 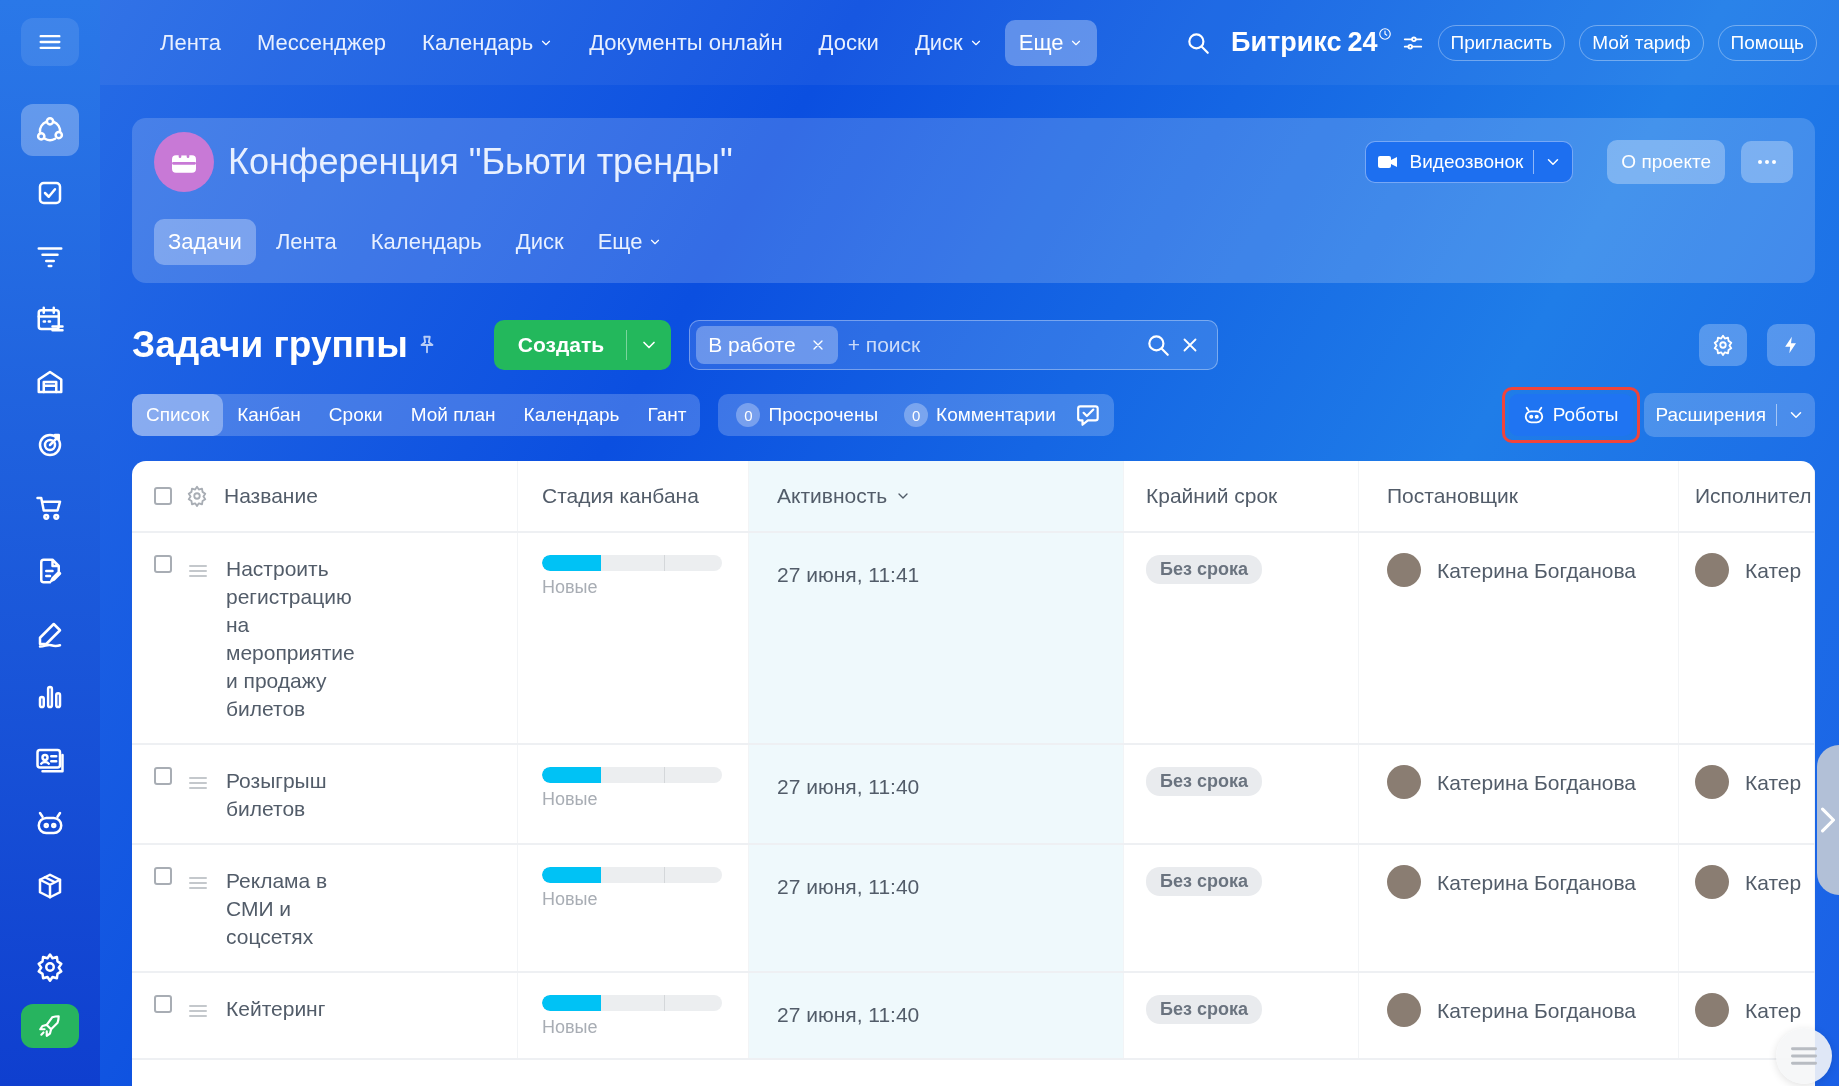 What do you see at coordinates (630, 242) in the screenshot?
I see `group-tab: Еще` at bounding box center [630, 242].